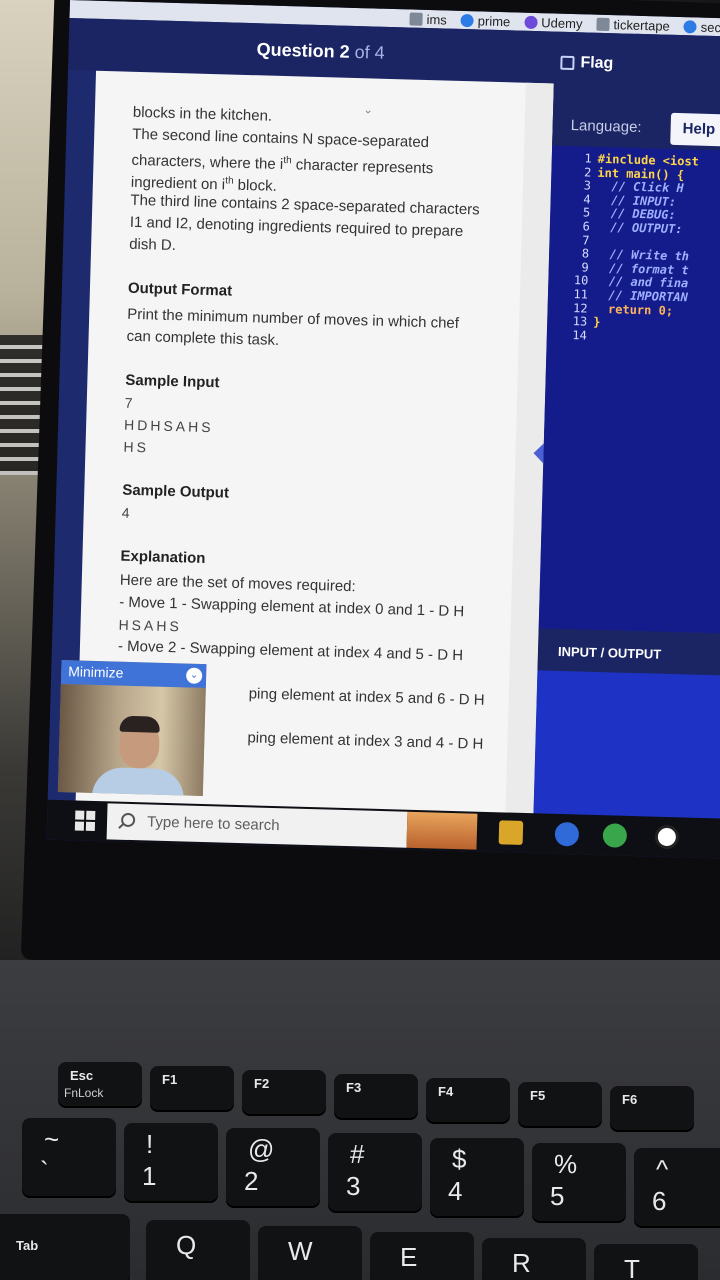 The height and width of the screenshot is (1280, 720). Describe the element at coordinates (416, 18) in the screenshot. I see `globe-icon` at that location.